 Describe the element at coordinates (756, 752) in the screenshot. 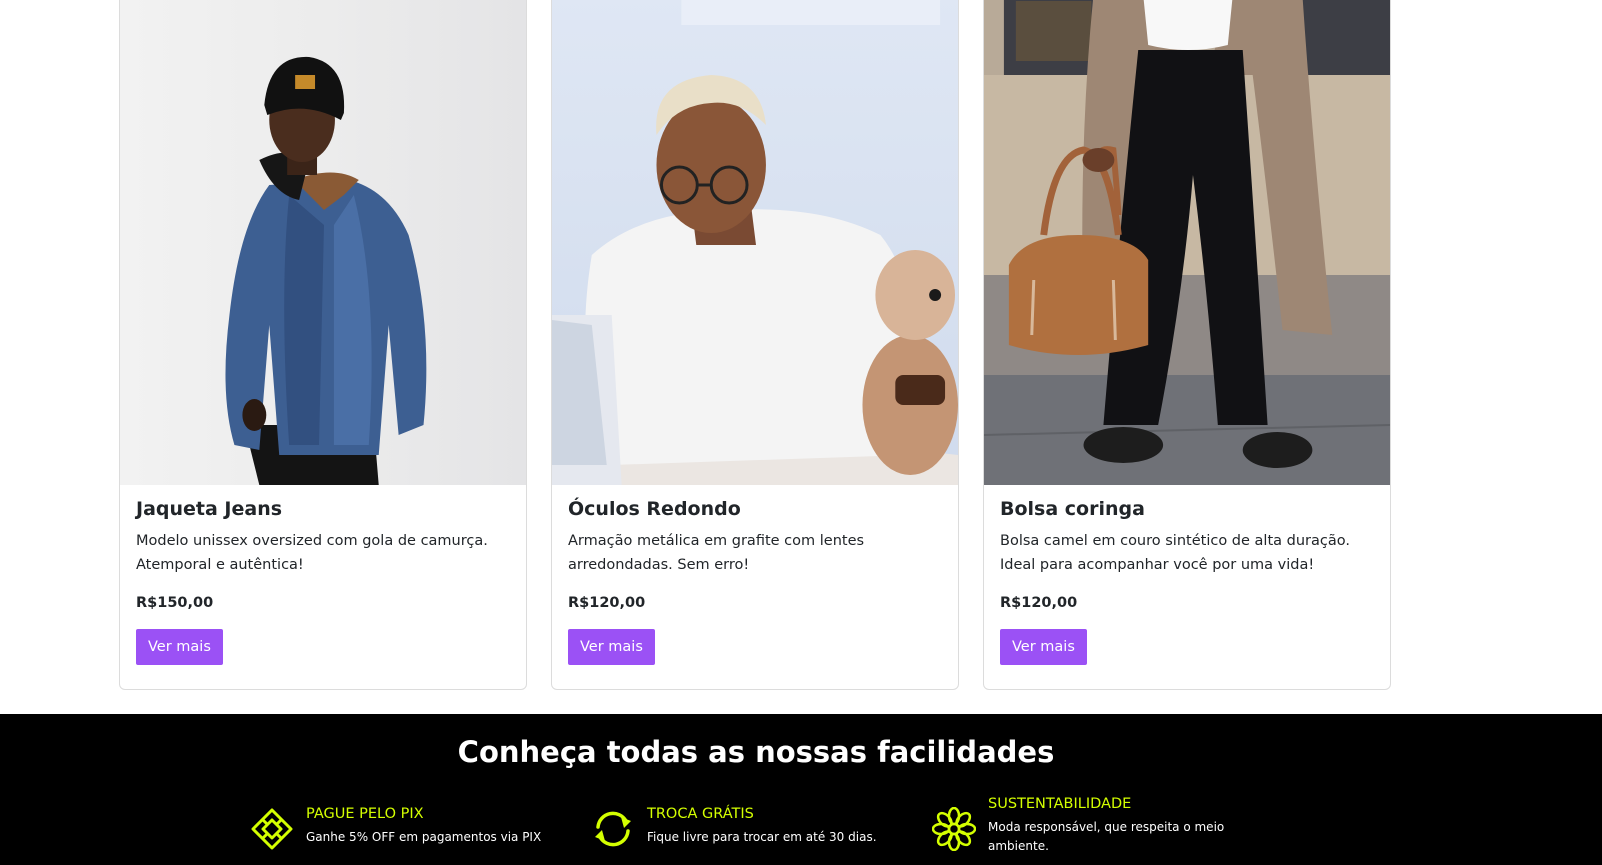

I see `facilities-heading: Conheça todas as nossas facilidades` at that location.